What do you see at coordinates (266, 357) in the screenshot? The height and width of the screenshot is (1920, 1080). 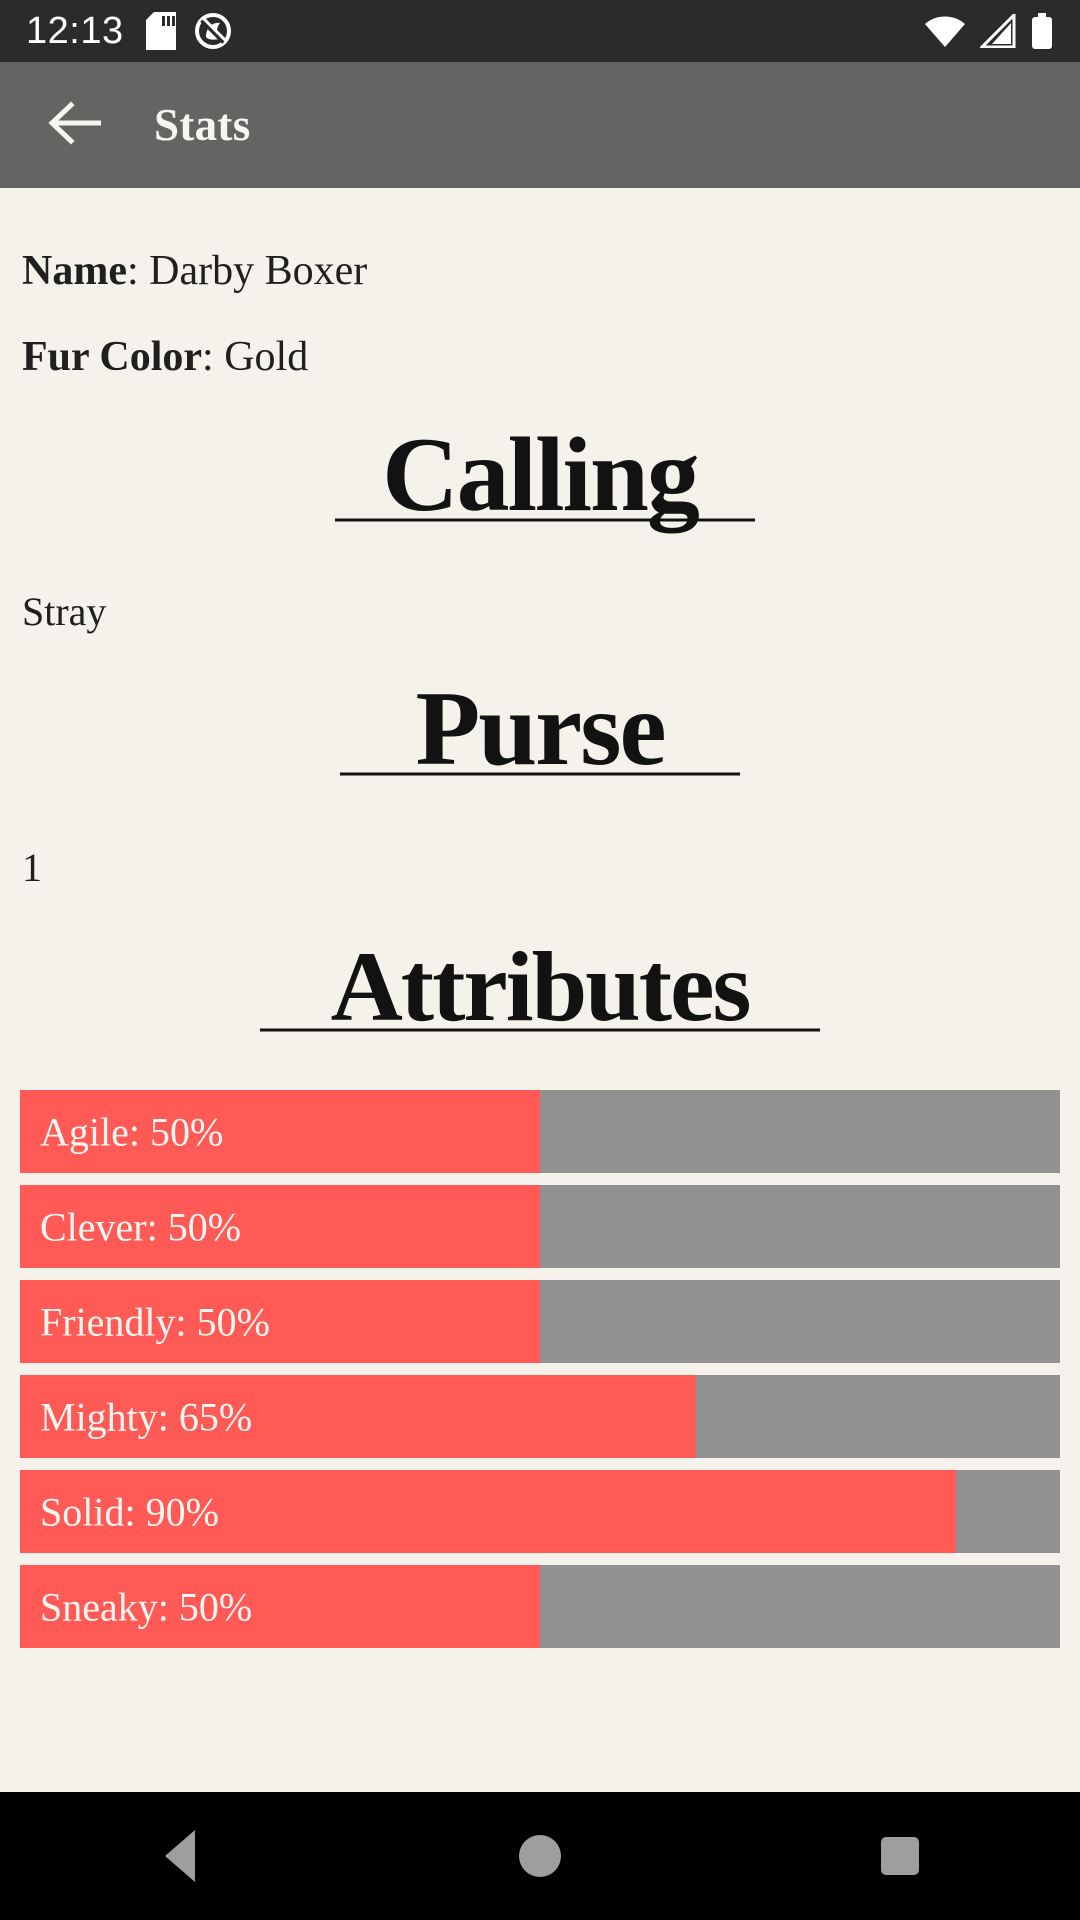 I see `fur-color-value: Gold` at bounding box center [266, 357].